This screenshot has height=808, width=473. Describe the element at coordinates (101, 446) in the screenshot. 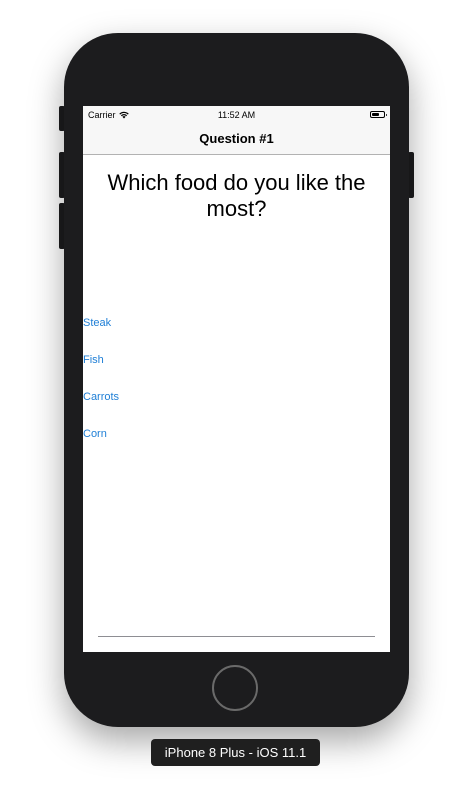

I see `answer-button-corn: Corn` at that location.